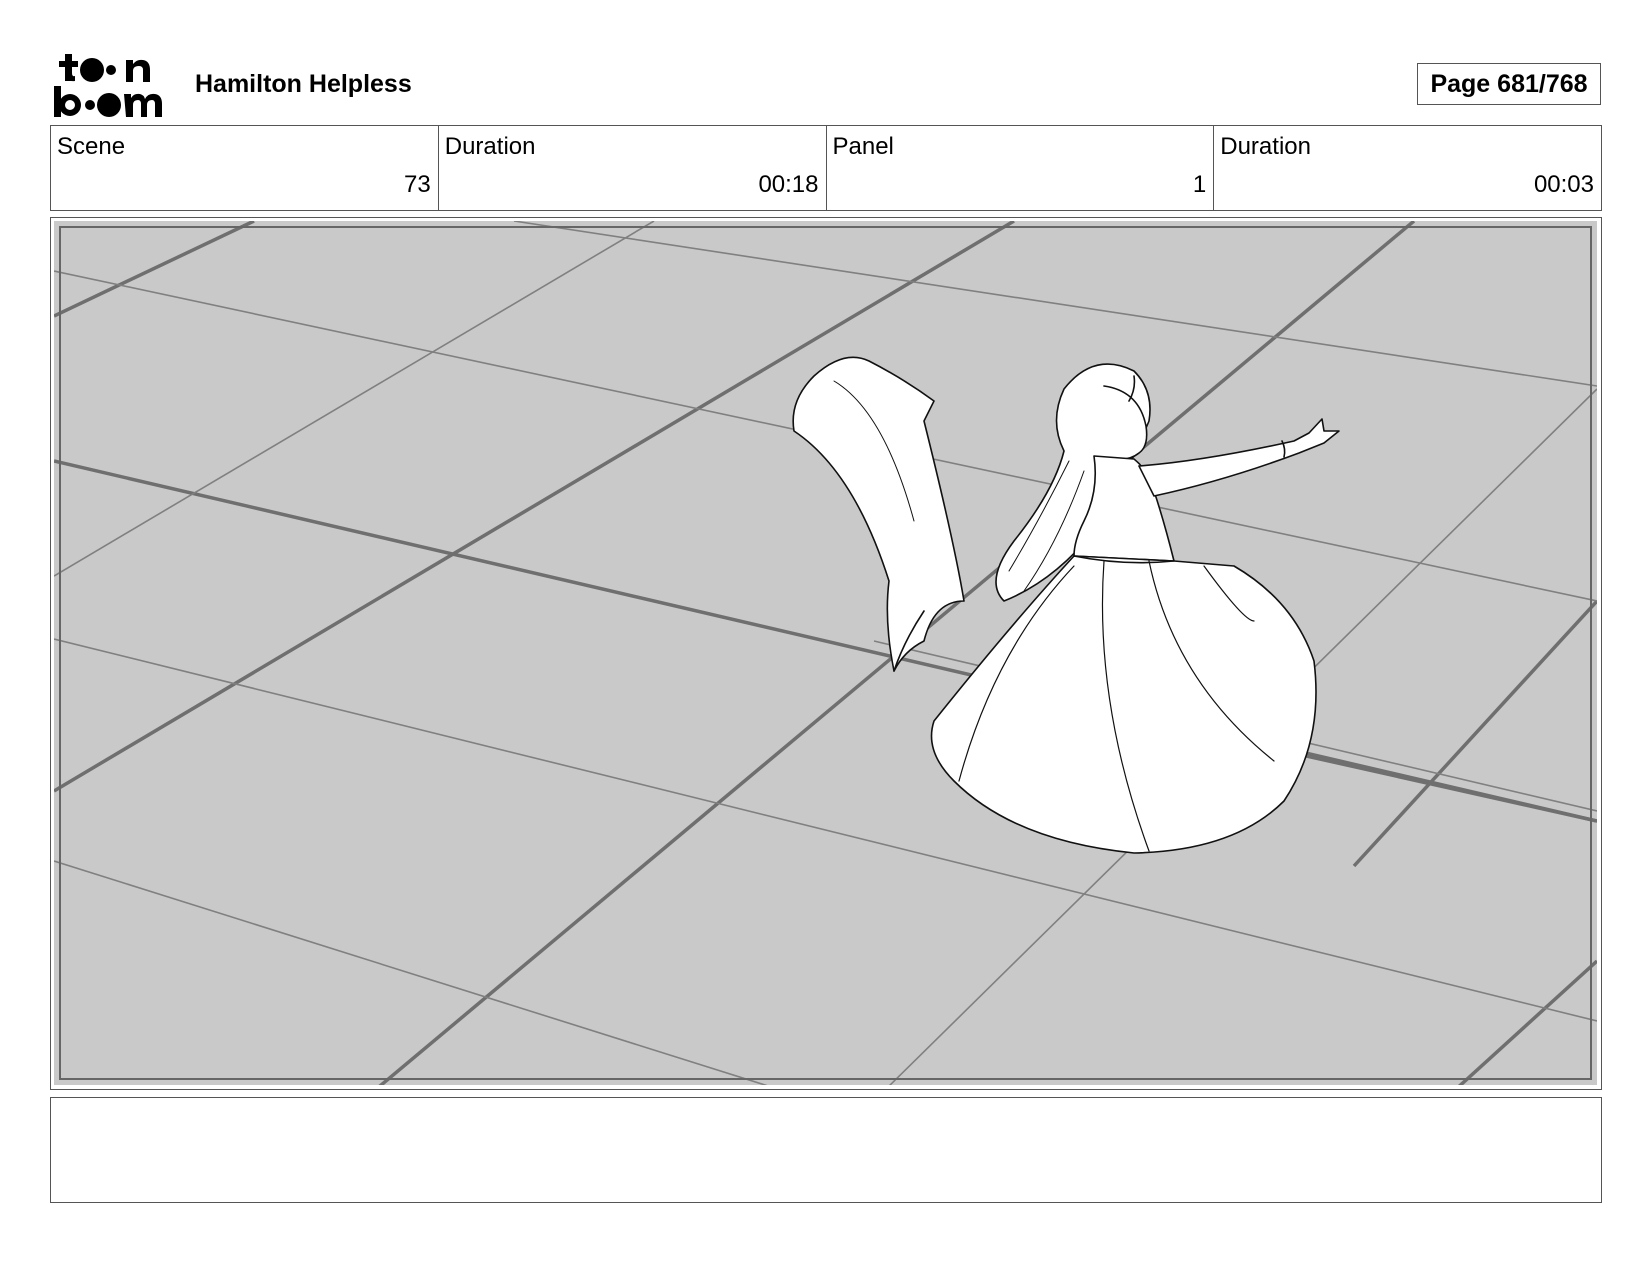  I want to click on panel-duration-label: Duration, so click(1265, 146).